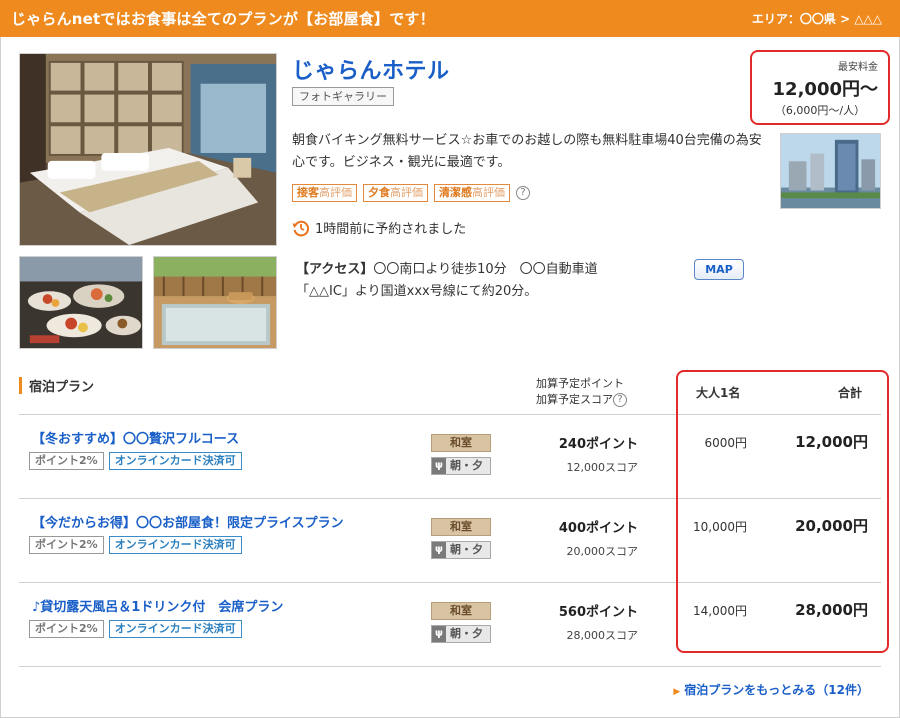 This screenshot has width=900, height=718. Describe the element at coordinates (602, 467) in the screenshot. I see `plan-score: 12,000スコア` at that location.